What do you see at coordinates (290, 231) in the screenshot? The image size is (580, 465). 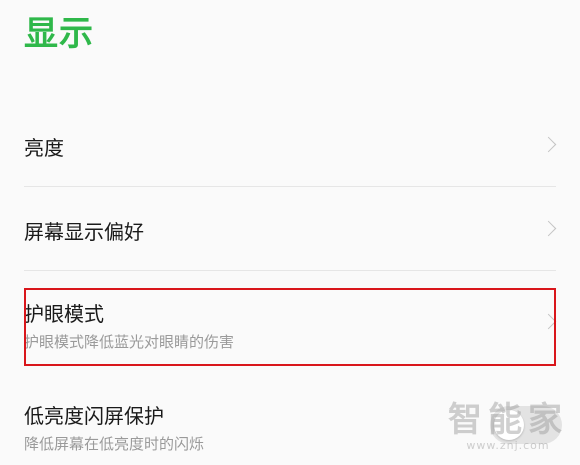 I see `settings-item-display-preference: 屏幕显示偏好` at bounding box center [290, 231].